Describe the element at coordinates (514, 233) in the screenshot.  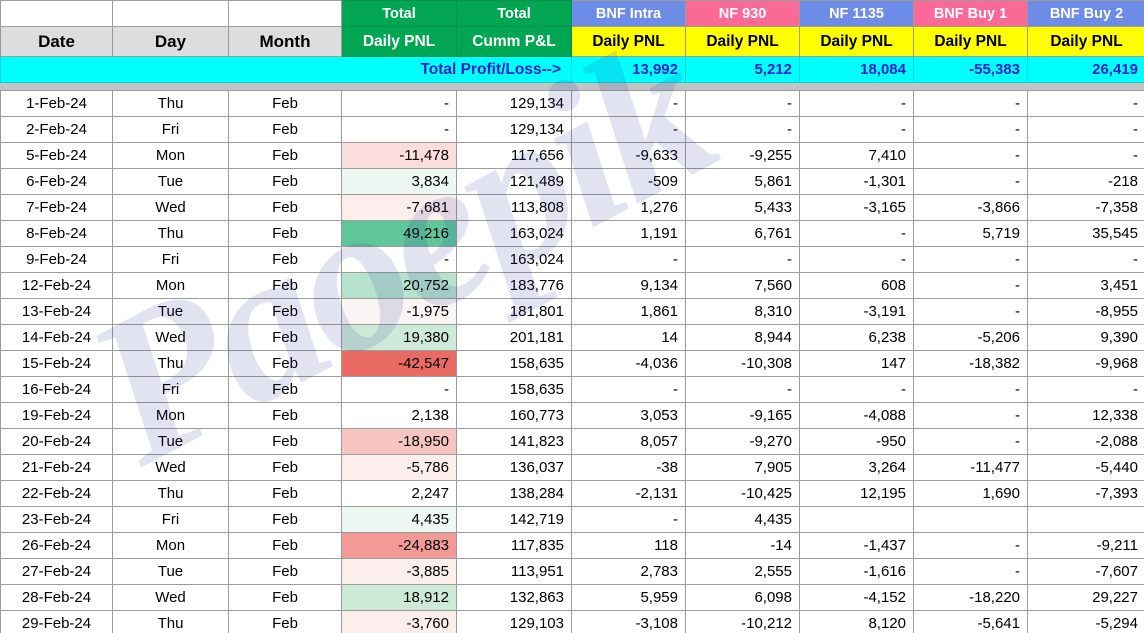
I see `cell-cumm-pl: 163,024` at that location.